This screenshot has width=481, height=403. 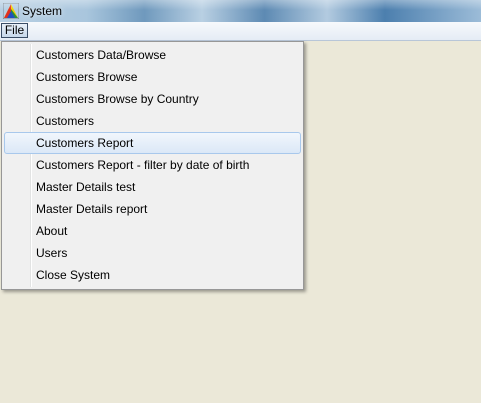 What do you see at coordinates (152, 253) in the screenshot?
I see `menu-item-users: Users` at bounding box center [152, 253].